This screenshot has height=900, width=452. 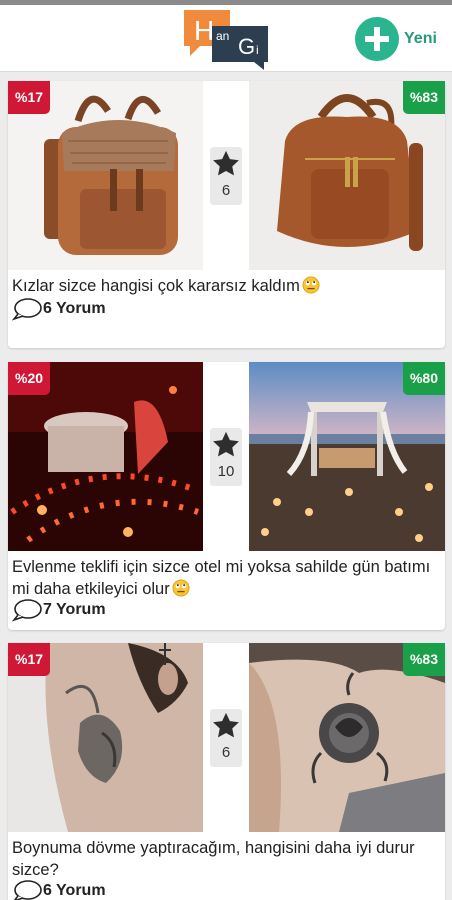 I want to click on vote-count: 10, so click(x=226, y=456).